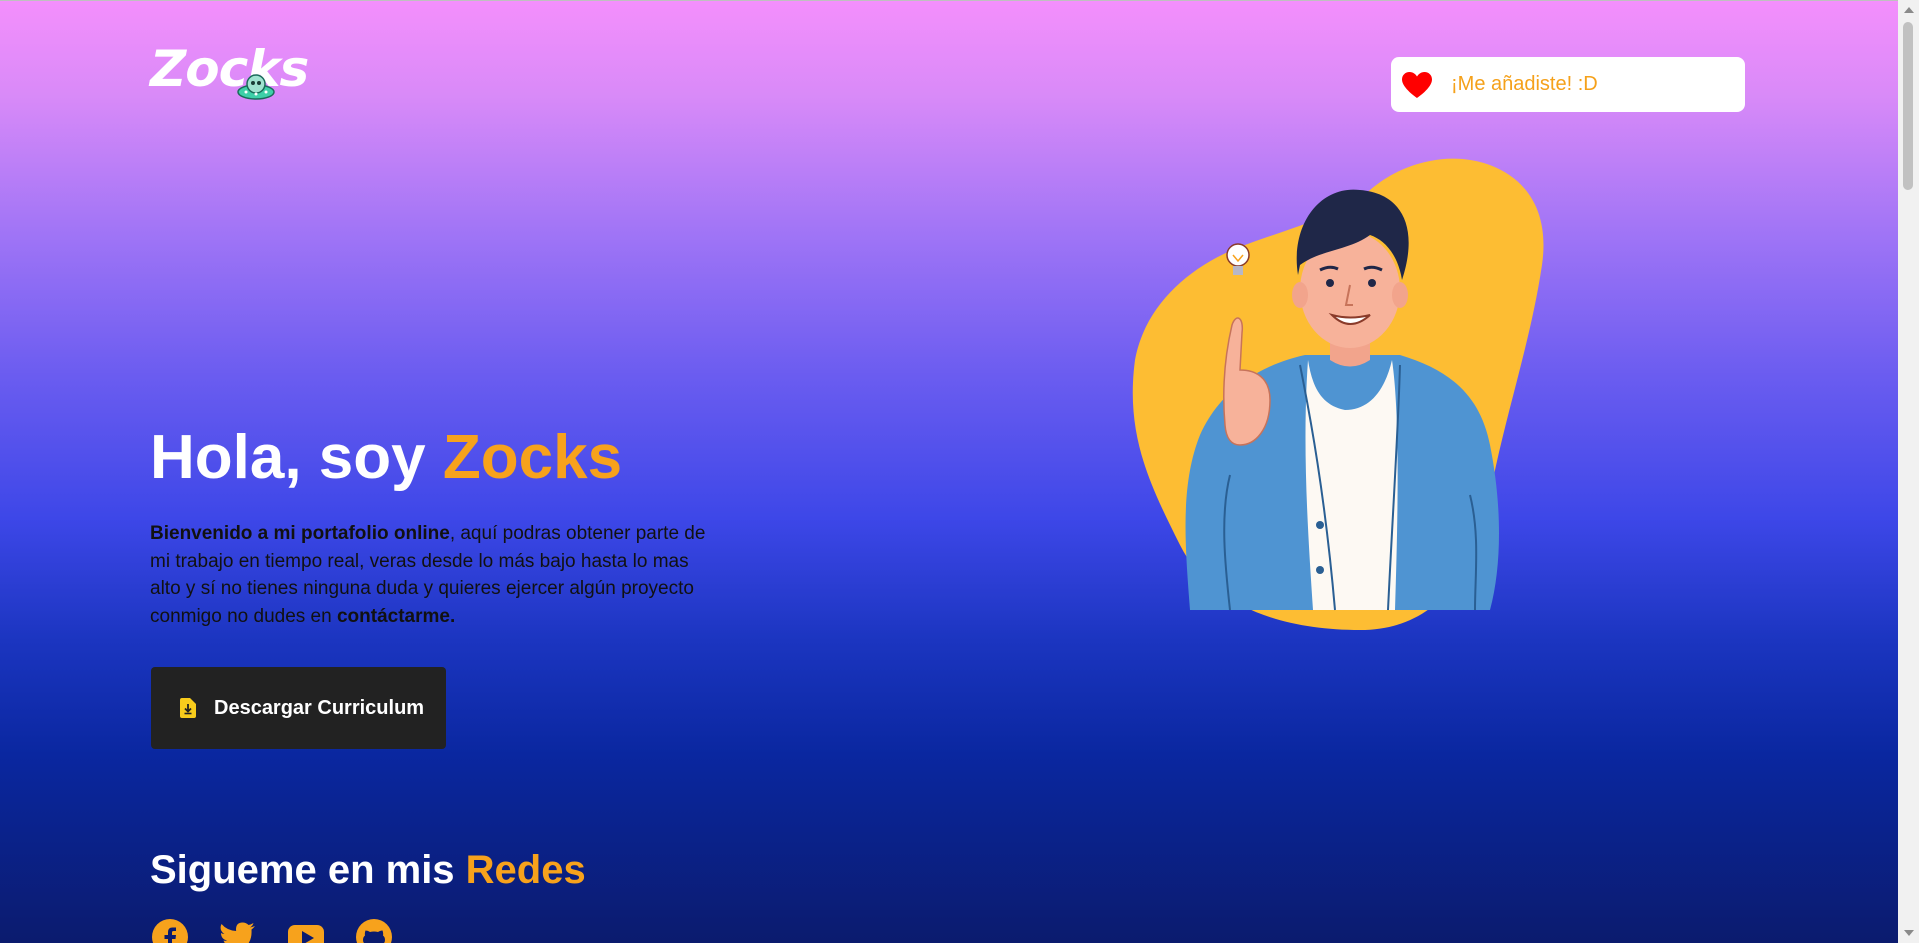 This screenshot has height=943, width=1919. Describe the element at coordinates (296, 457) in the screenshot. I see `hero-title-prefix: Hola, soy` at that location.